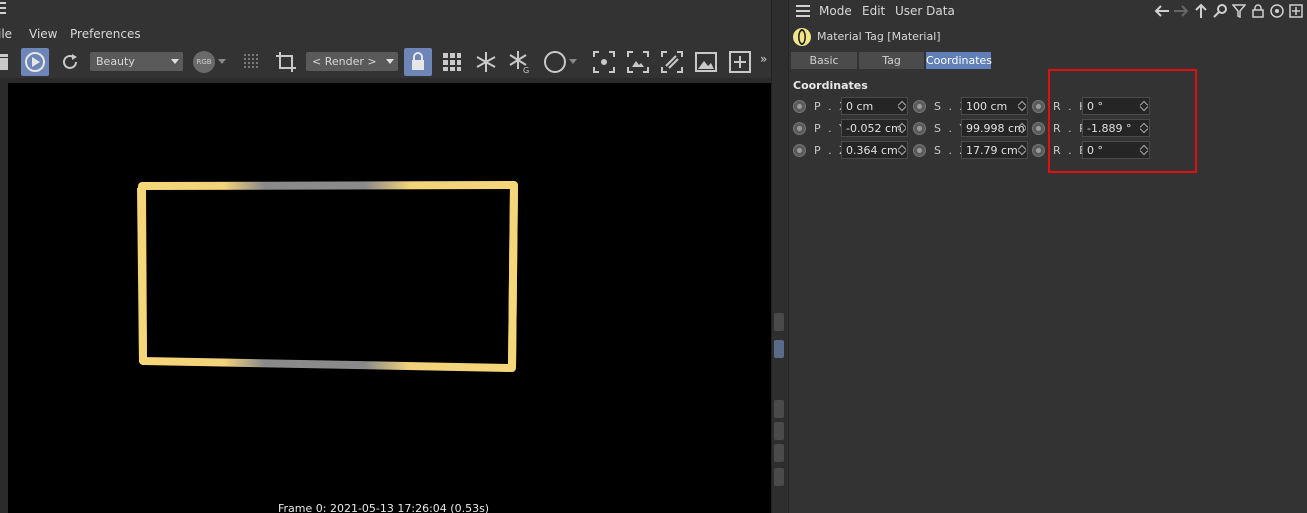 The height and width of the screenshot is (513, 1307). Describe the element at coordinates (706, 62) in the screenshot. I see `picture-icon` at that location.